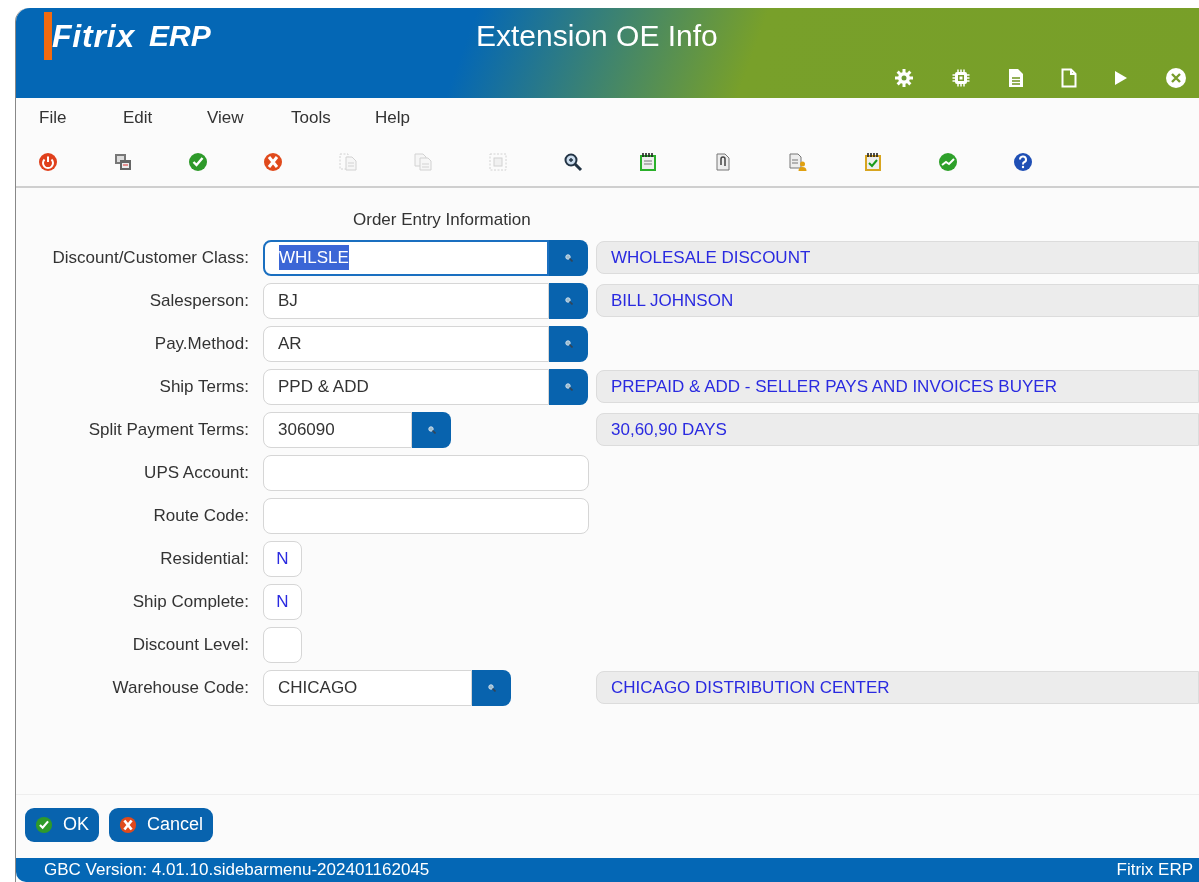 Image resolution: width=1199 pixels, height=882 pixels. Describe the element at coordinates (196, 472) in the screenshot. I see `field-label: UPS Account:` at that location.